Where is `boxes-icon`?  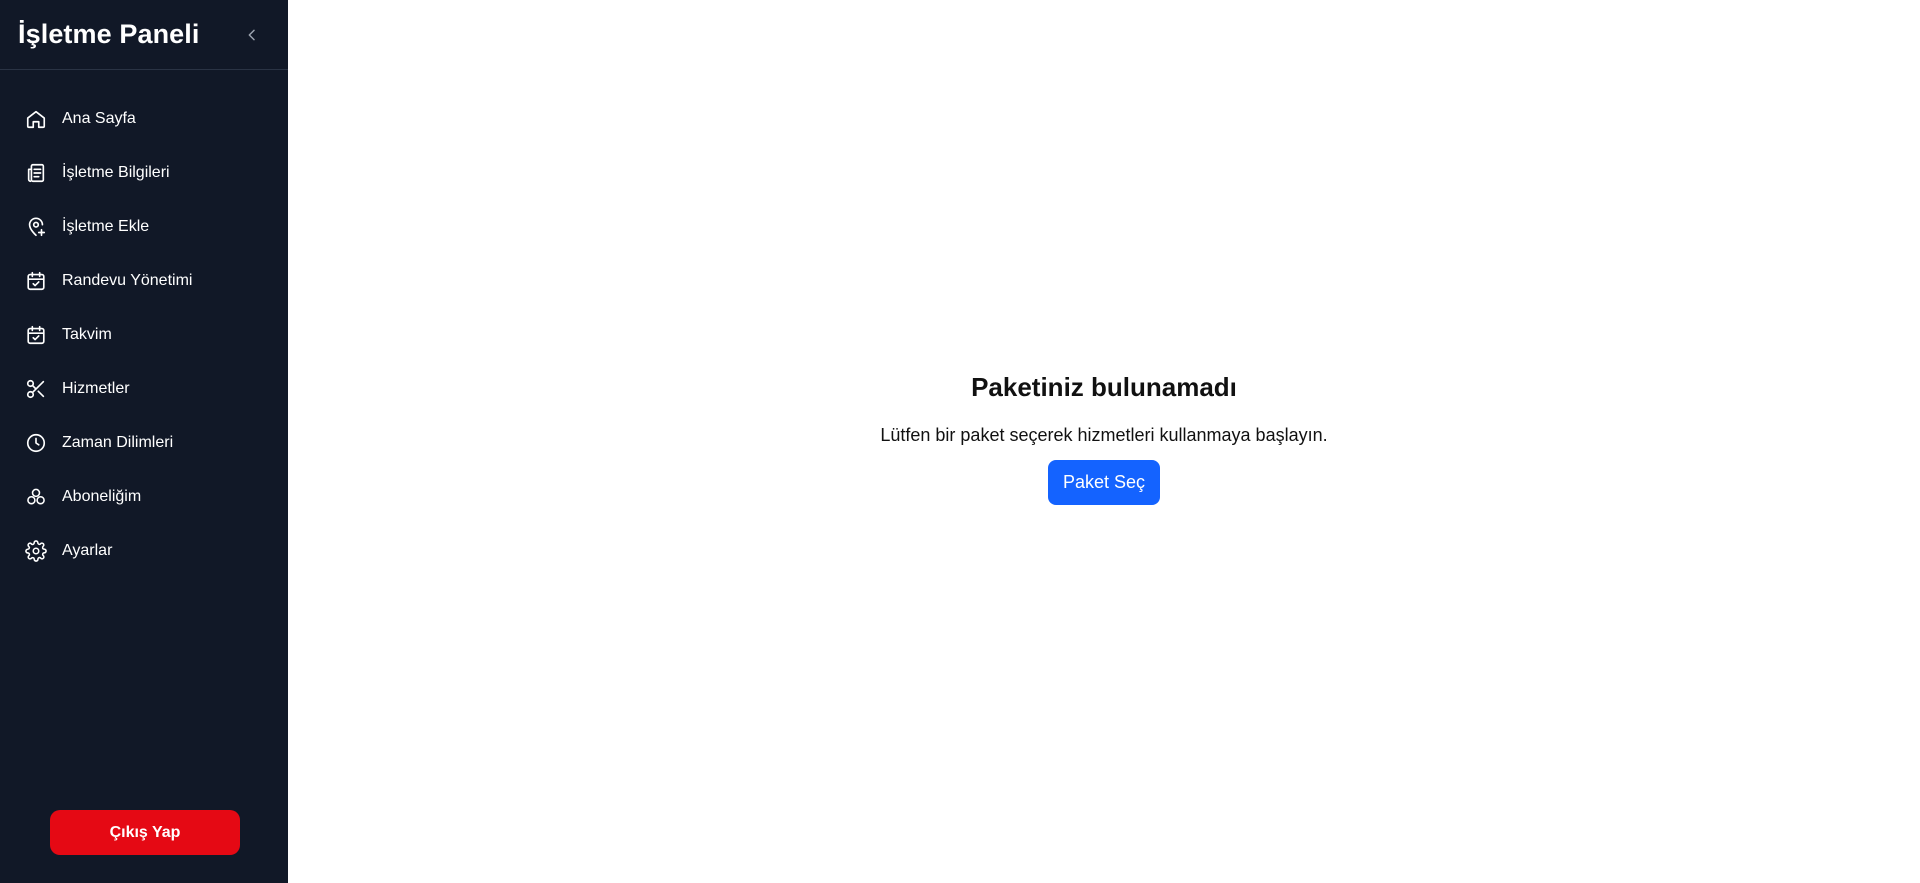
boxes-icon is located at coordinates (36, 497).